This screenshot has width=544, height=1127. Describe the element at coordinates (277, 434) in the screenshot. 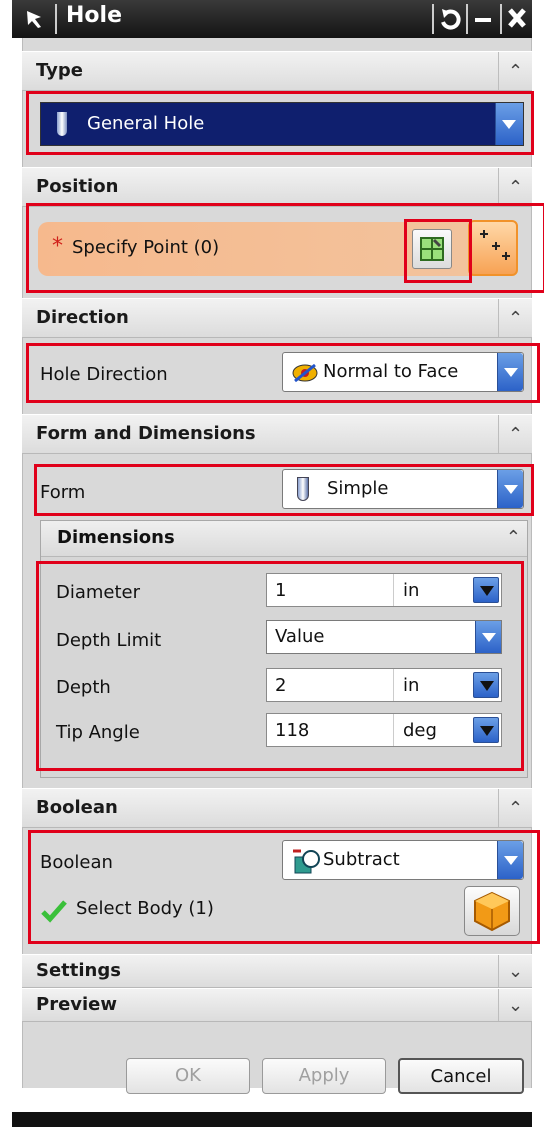

I see `form-dimensions-section-header: Form and Dimensions ⌃` at that location.